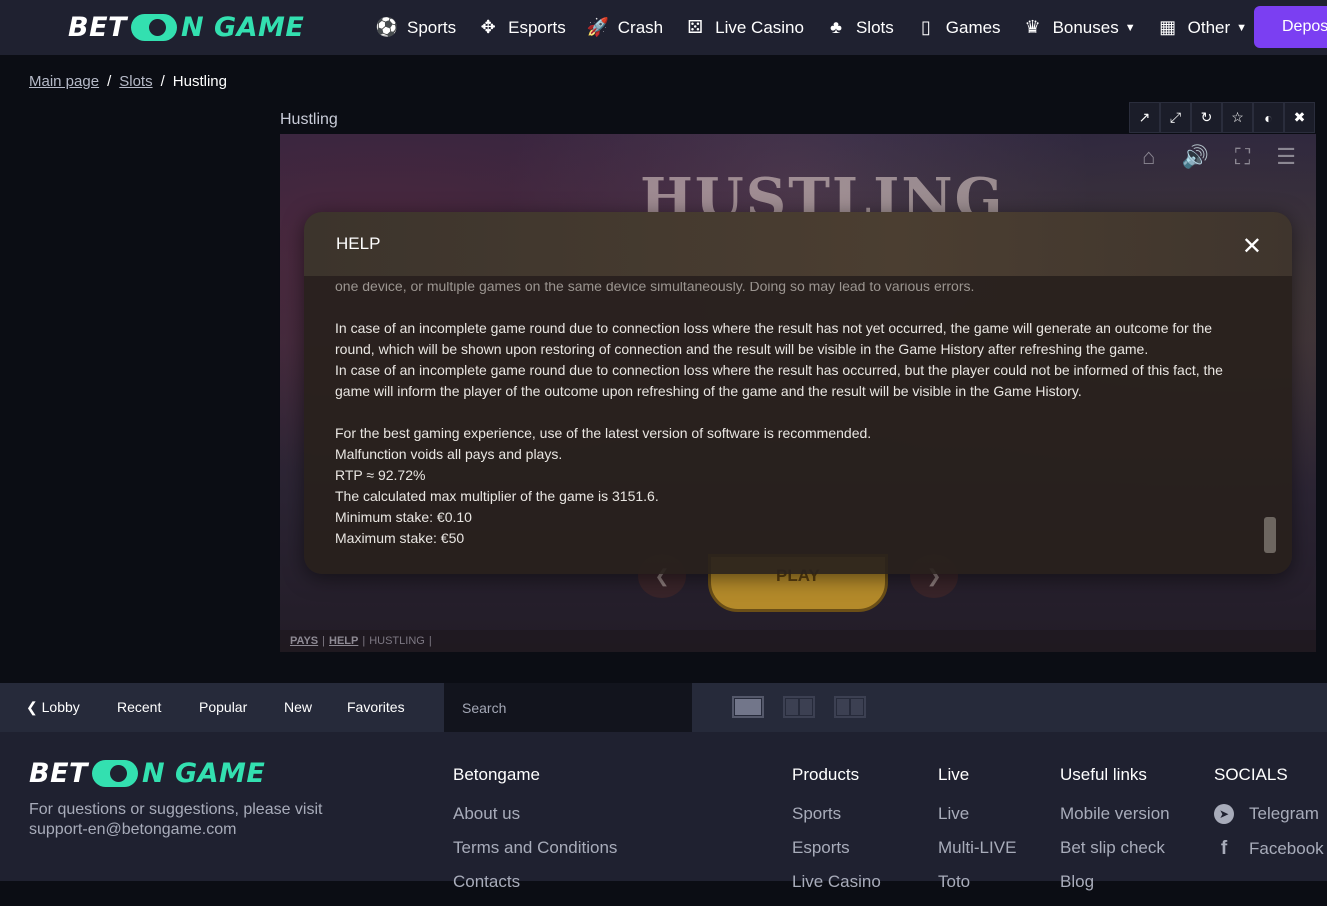 This screenshot has height=906, width=1327. What do you see at coordinates (977, 848) in the screenshot?
I see `footer-link: Multi-LIVE` at bounding box center [977, 848].